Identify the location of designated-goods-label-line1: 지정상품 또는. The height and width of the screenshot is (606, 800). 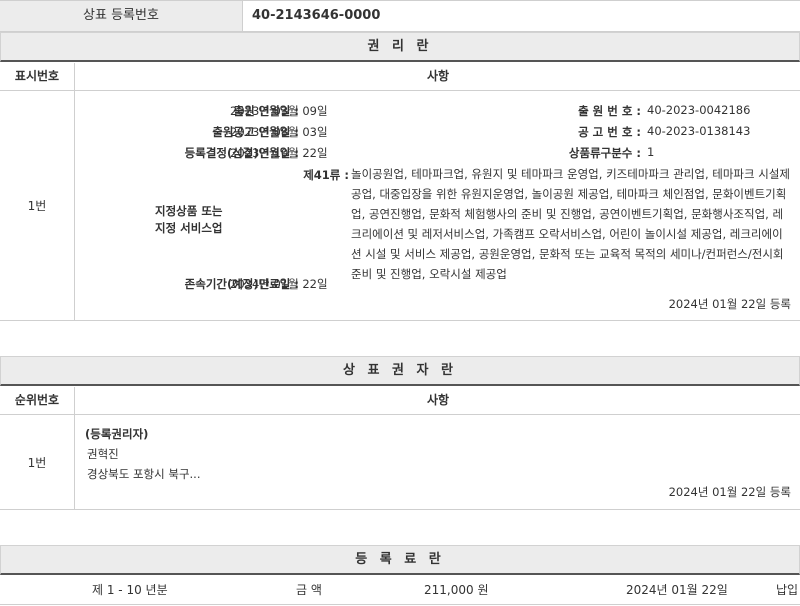
(189, 211).